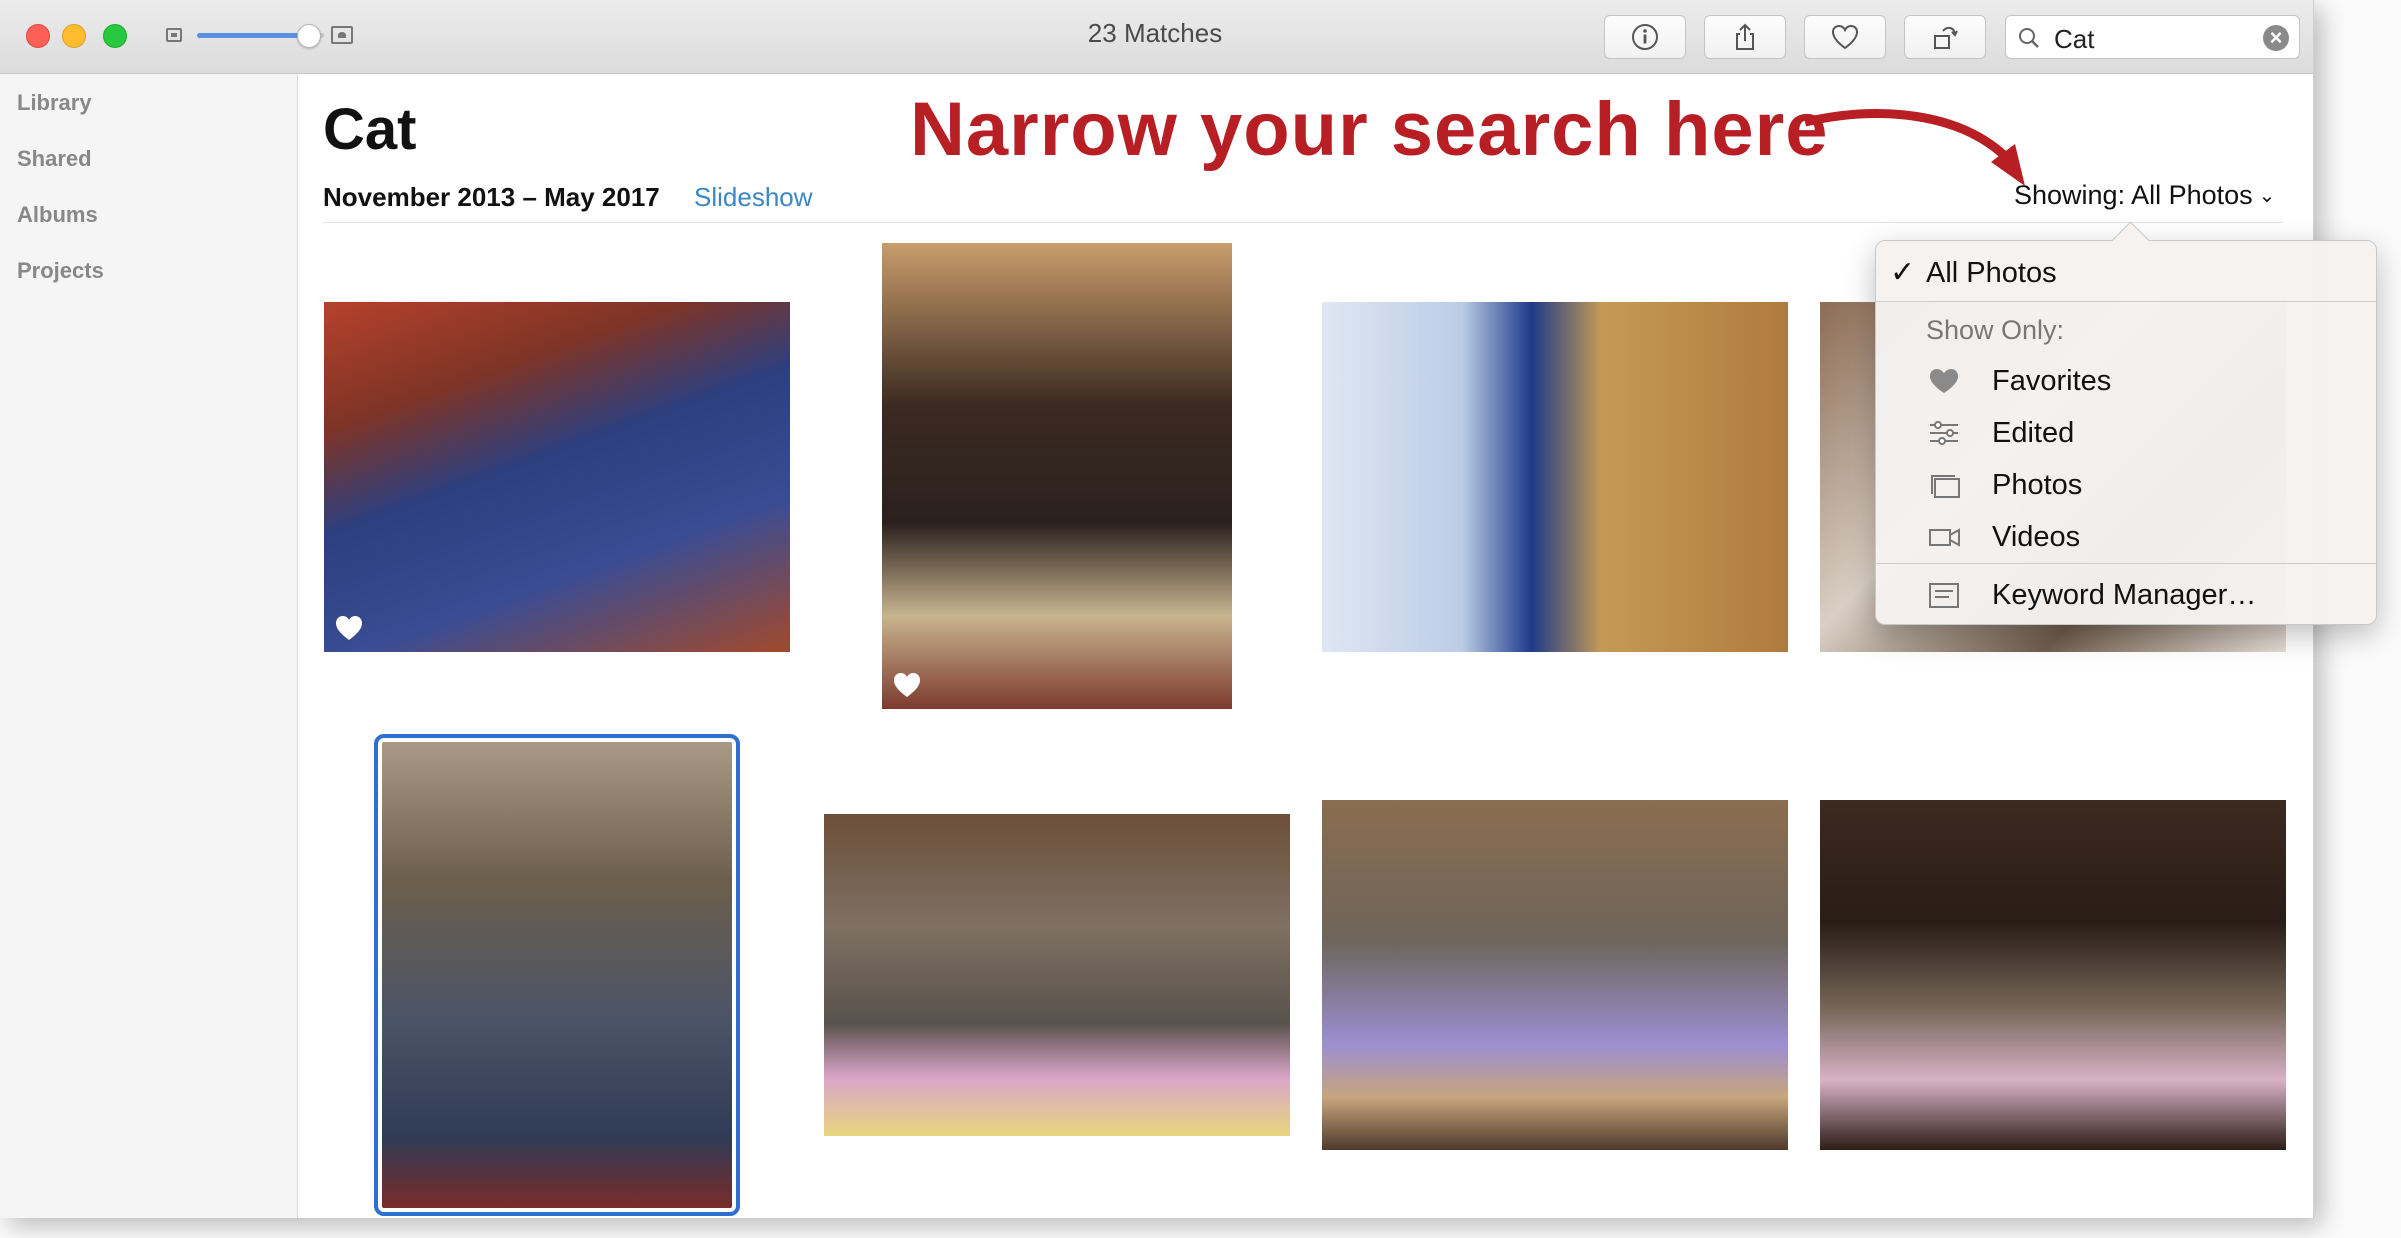 The height and width of the screenshot is (1238, 2401). What do you see at coordinates (54, 159) in the screenshot?
I see `sidebar-item-shared: Shared` at bounding box center [54, 159].